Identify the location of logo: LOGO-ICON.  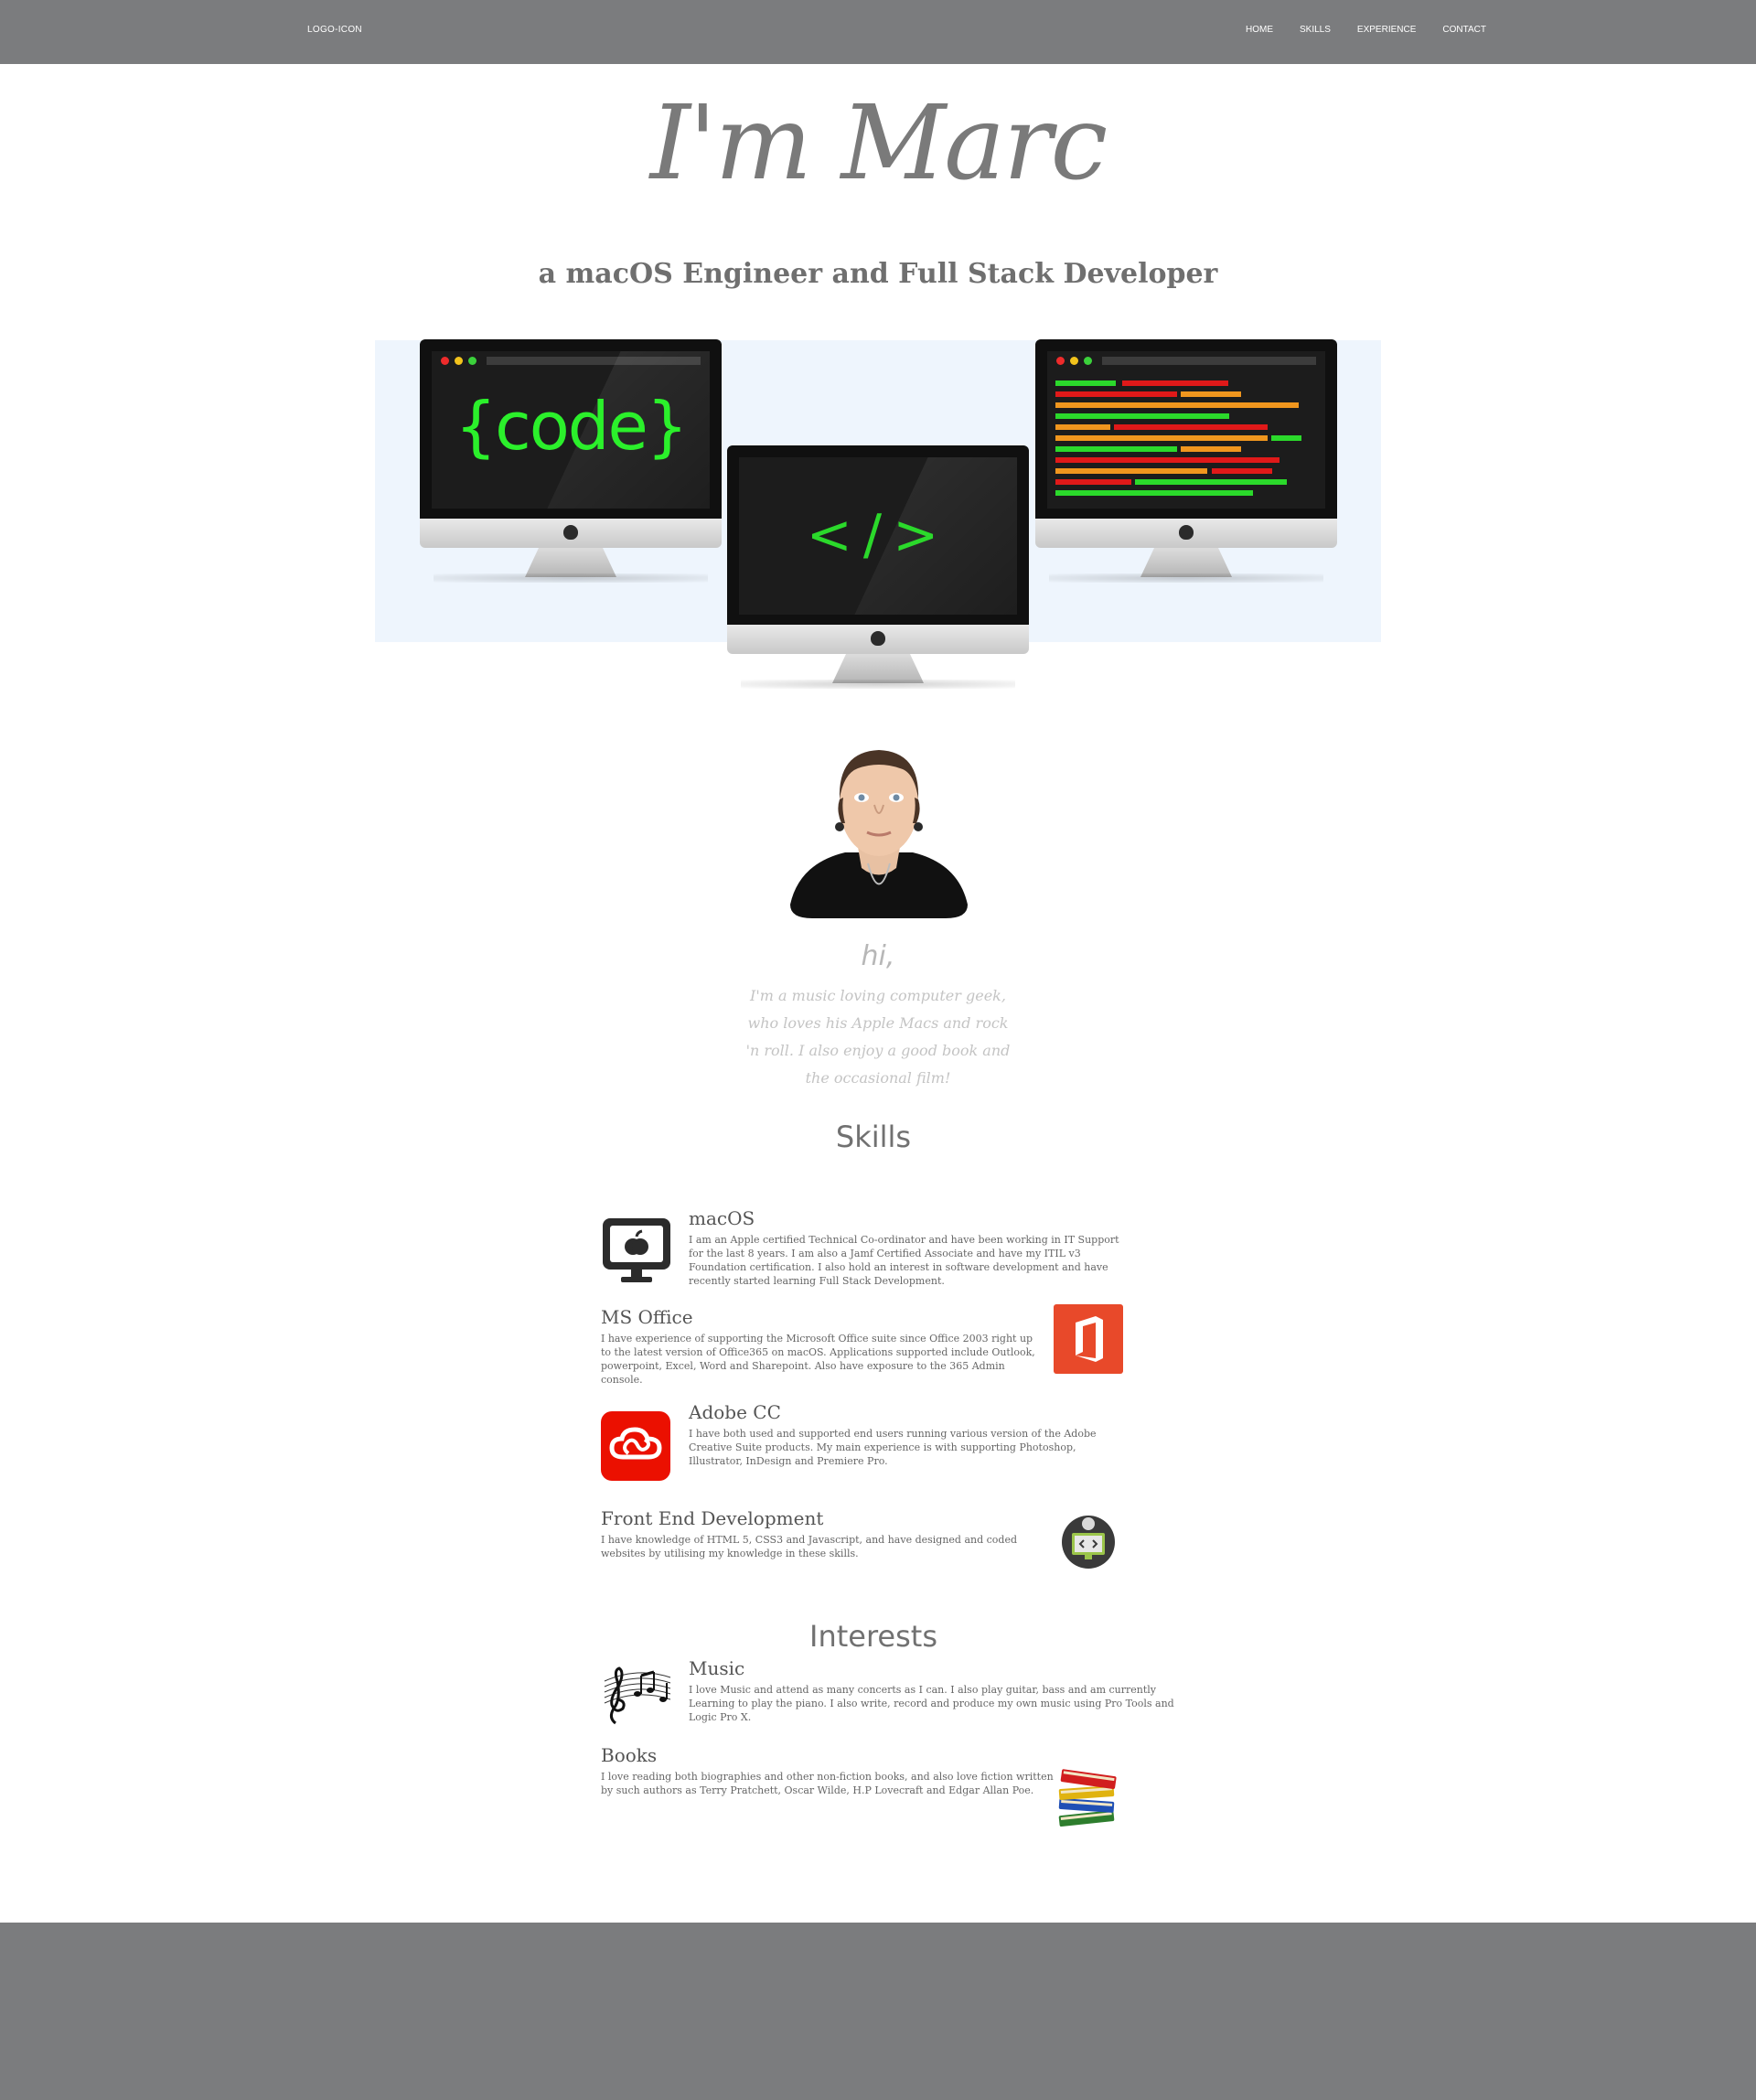
(334, 30).